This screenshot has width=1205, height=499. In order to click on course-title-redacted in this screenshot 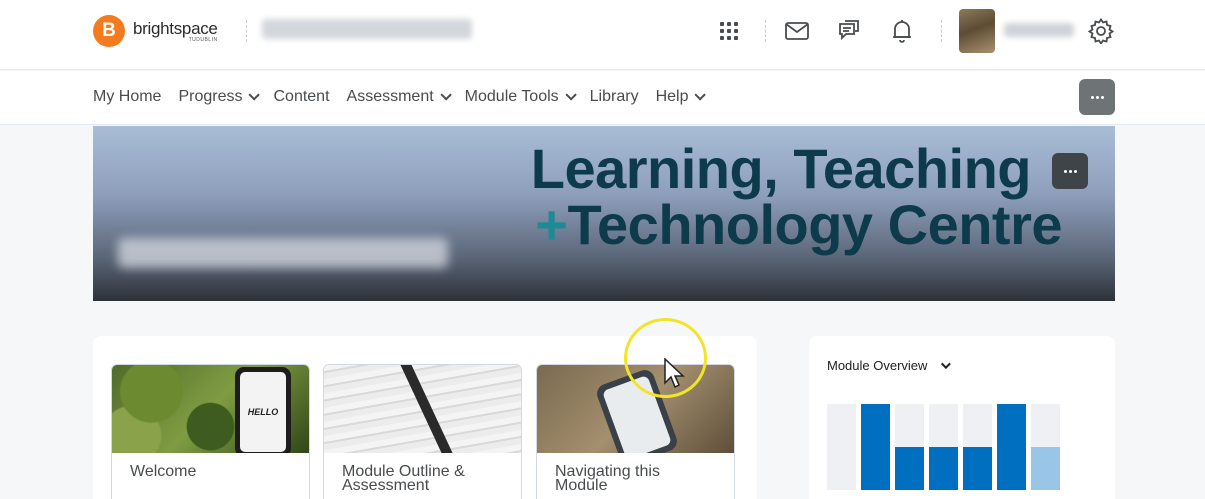, I will do `click(367, 29)`.